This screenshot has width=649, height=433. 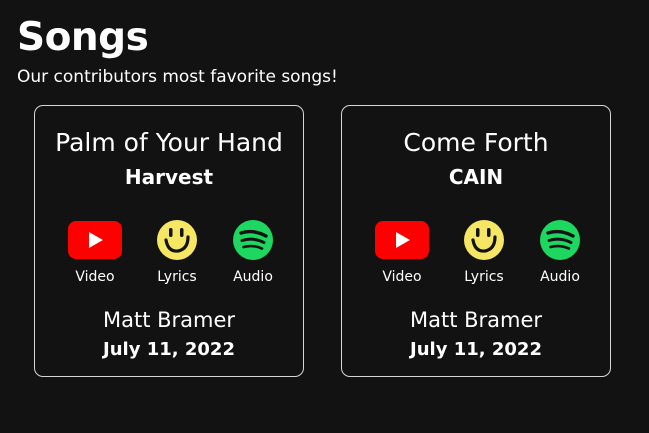 What do you see at coordinates (169, 142) in the screenshot?
I see `song-title: Palm of Your Hand` at bounding box center [169, 142].